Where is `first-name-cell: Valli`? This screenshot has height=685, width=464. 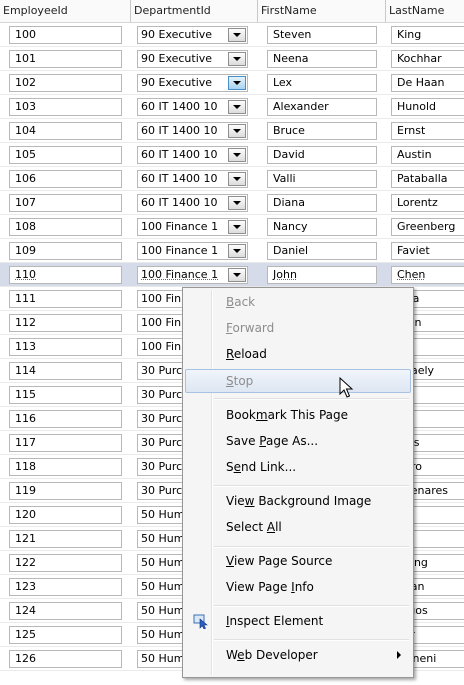
first-name-cell: Valli is located at coordinates (322, 179).